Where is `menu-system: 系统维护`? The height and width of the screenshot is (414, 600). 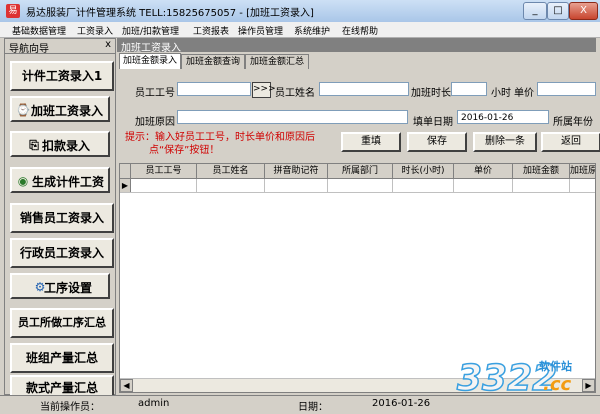 menu-system: 系统维护 is located at coordinates (312, 30).